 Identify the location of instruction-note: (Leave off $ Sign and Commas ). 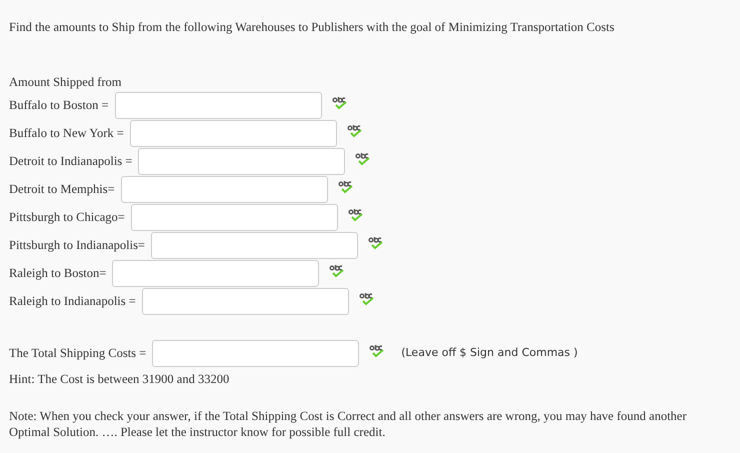
(489, 353).